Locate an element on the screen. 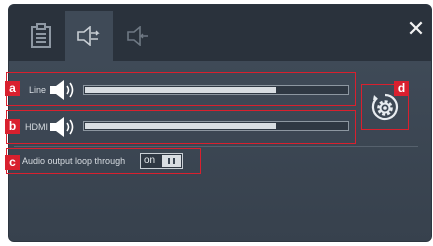  hdmi-volume-slider is located at coordinates (216, 126).